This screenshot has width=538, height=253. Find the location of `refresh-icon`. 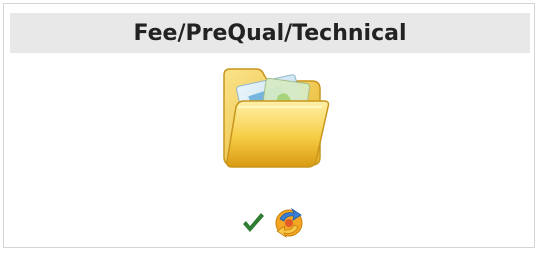

refresh-icon is located at coordinates (289, 223).